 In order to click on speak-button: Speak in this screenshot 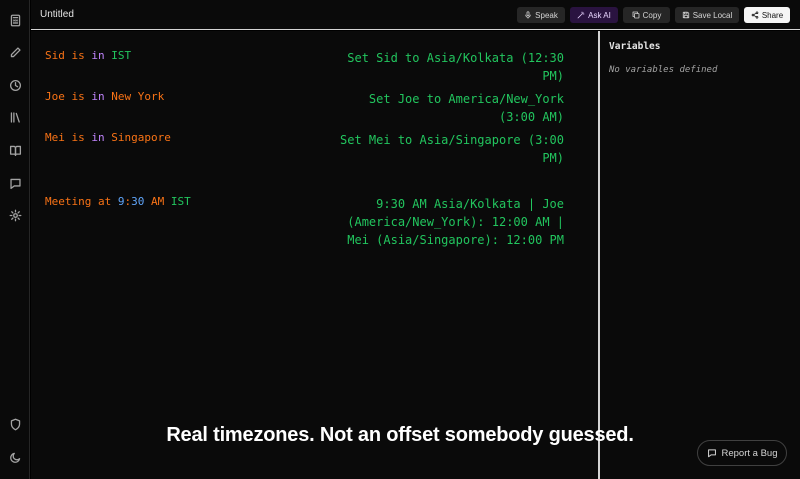, I will do `click(541, 15)`.